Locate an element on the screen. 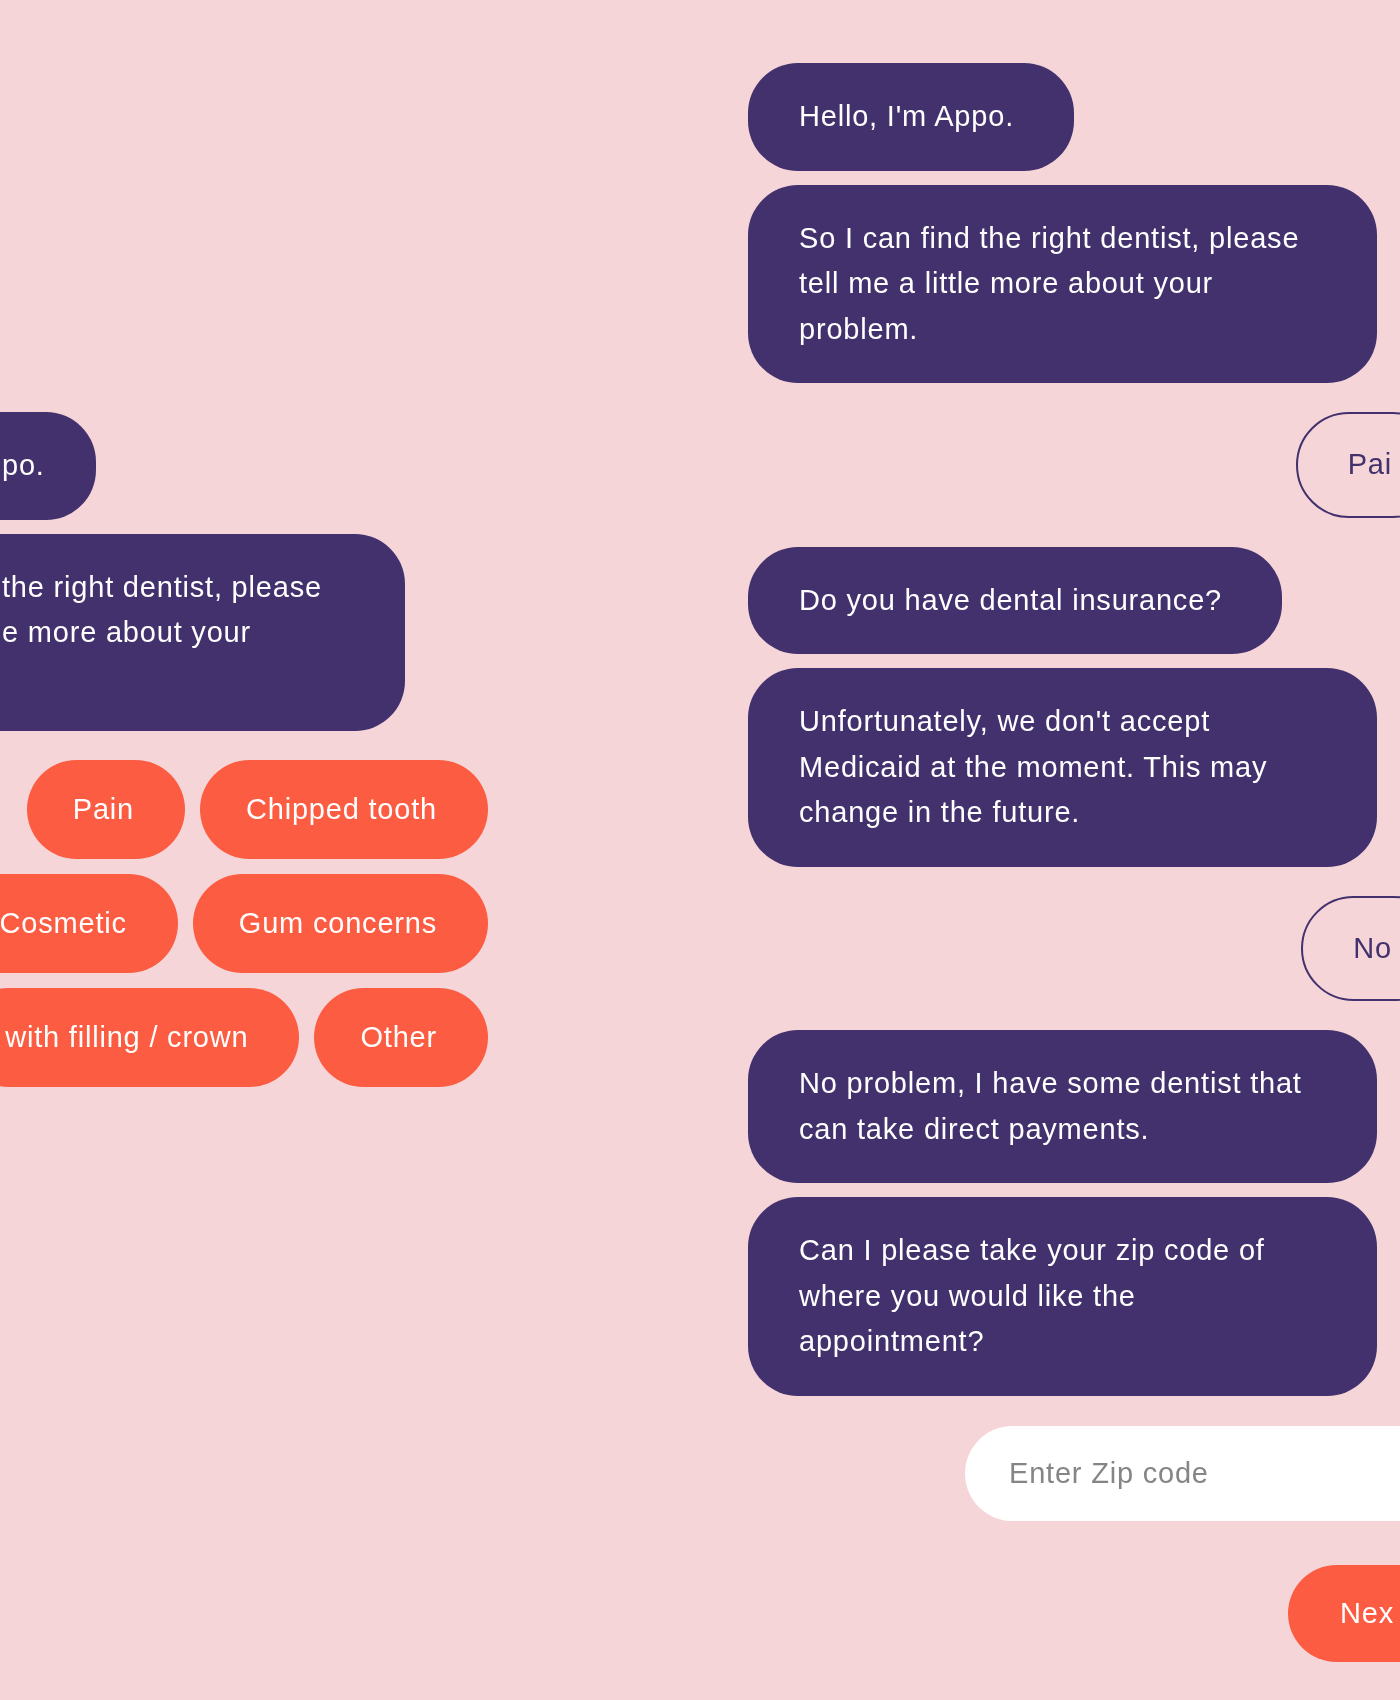  option-button: with filling / crown is located at coordinates (150, 1037).